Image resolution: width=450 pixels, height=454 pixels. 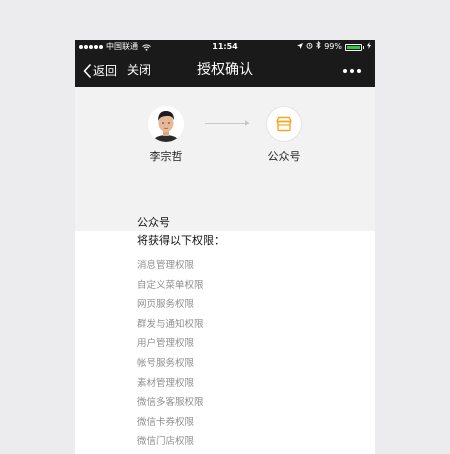 I want to click on permission-item: 微信卡券权限, so click(x=166, y=422).